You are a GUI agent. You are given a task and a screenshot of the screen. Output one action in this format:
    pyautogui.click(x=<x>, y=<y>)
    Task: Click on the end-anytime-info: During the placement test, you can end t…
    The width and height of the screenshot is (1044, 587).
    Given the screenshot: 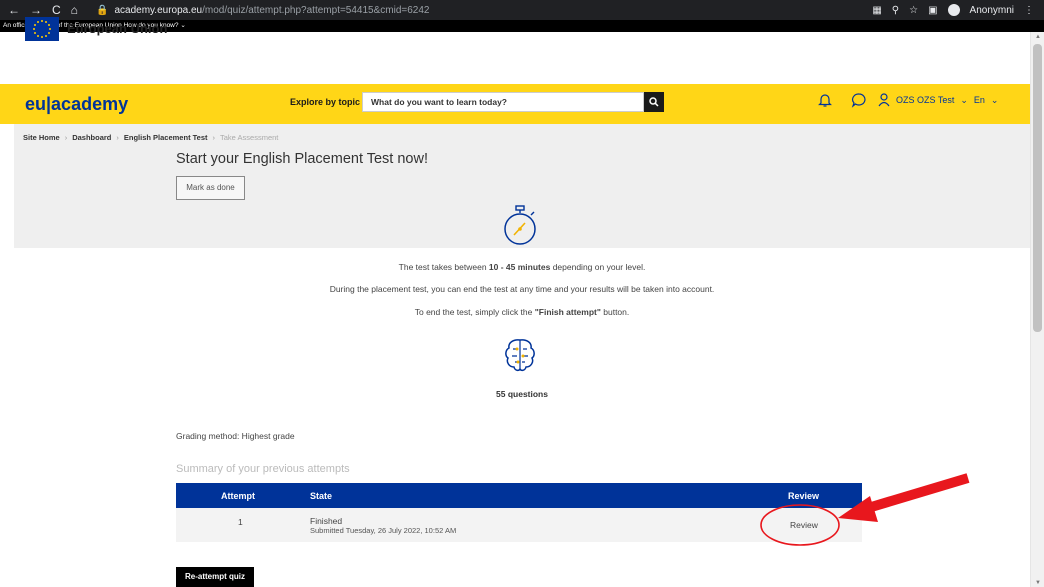 What is the action you would take?
    pyautogui.click(x=522, y=289)
    